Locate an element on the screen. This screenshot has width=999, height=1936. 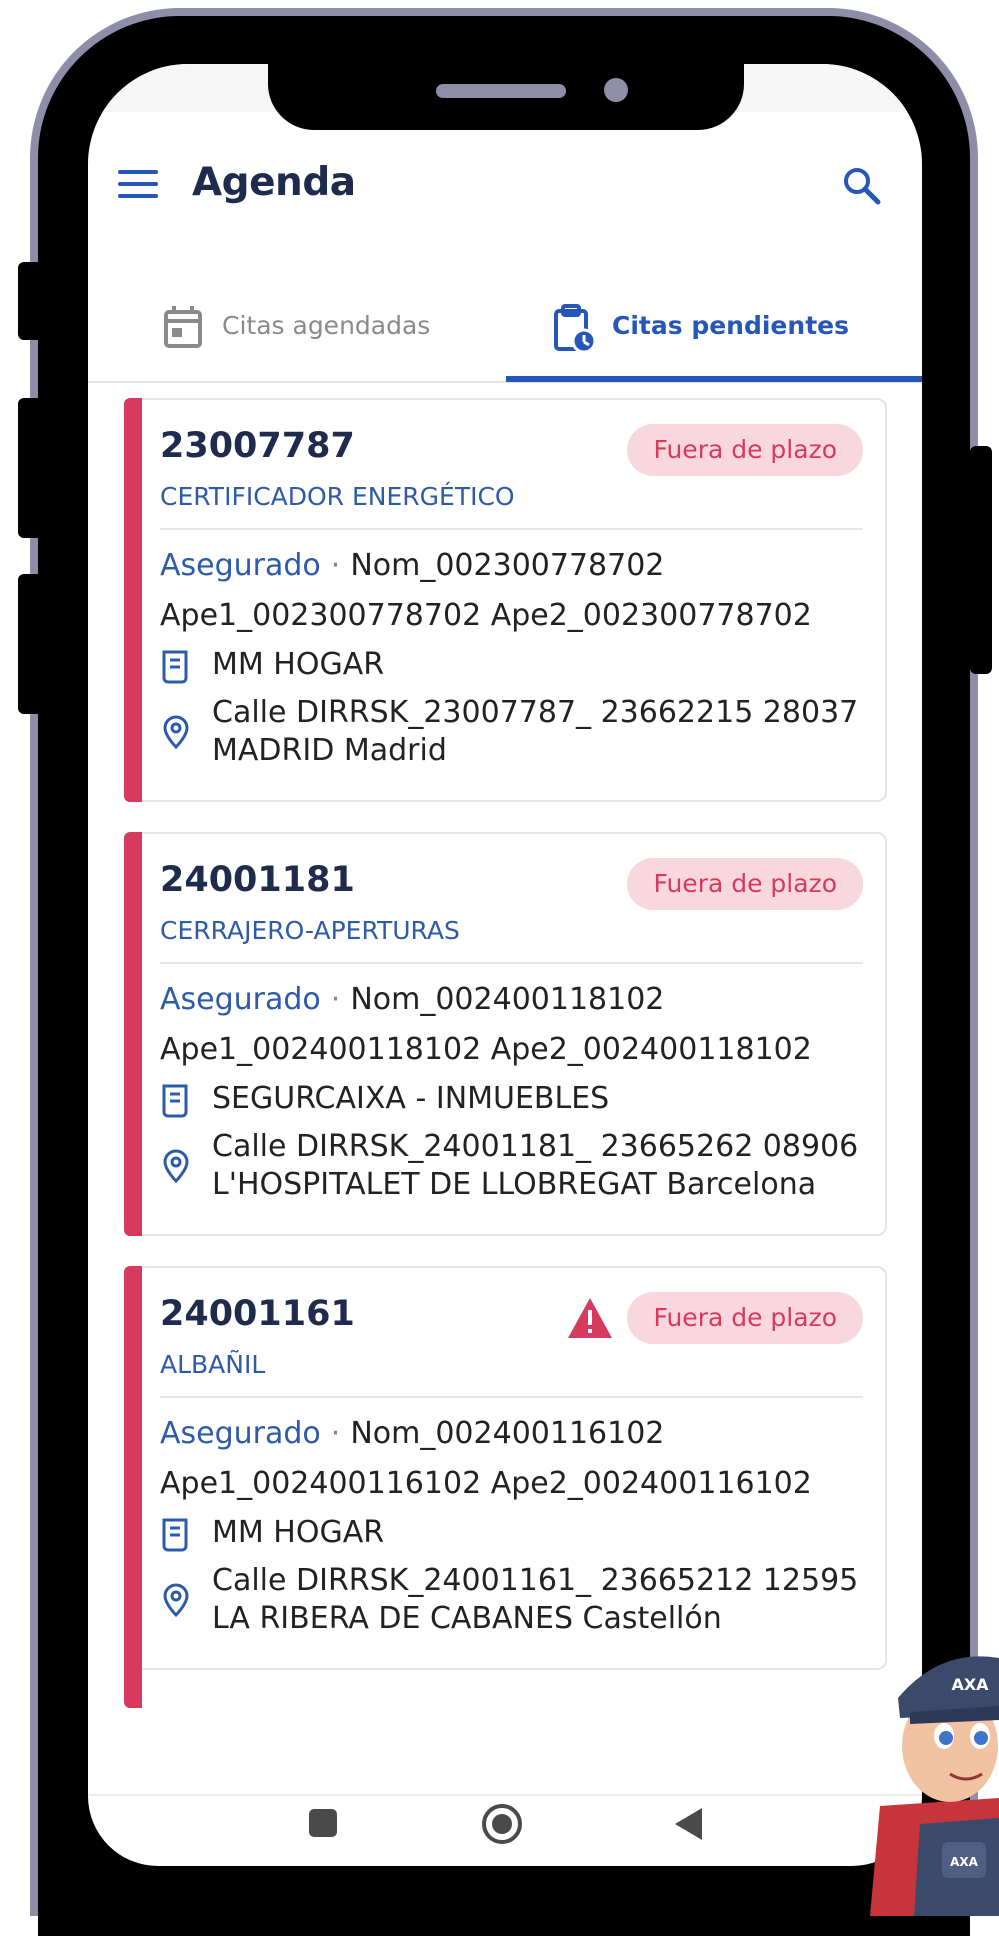
insured-row: Asegurado · Nom_002400116102 is located at coordinates (412, 1433).